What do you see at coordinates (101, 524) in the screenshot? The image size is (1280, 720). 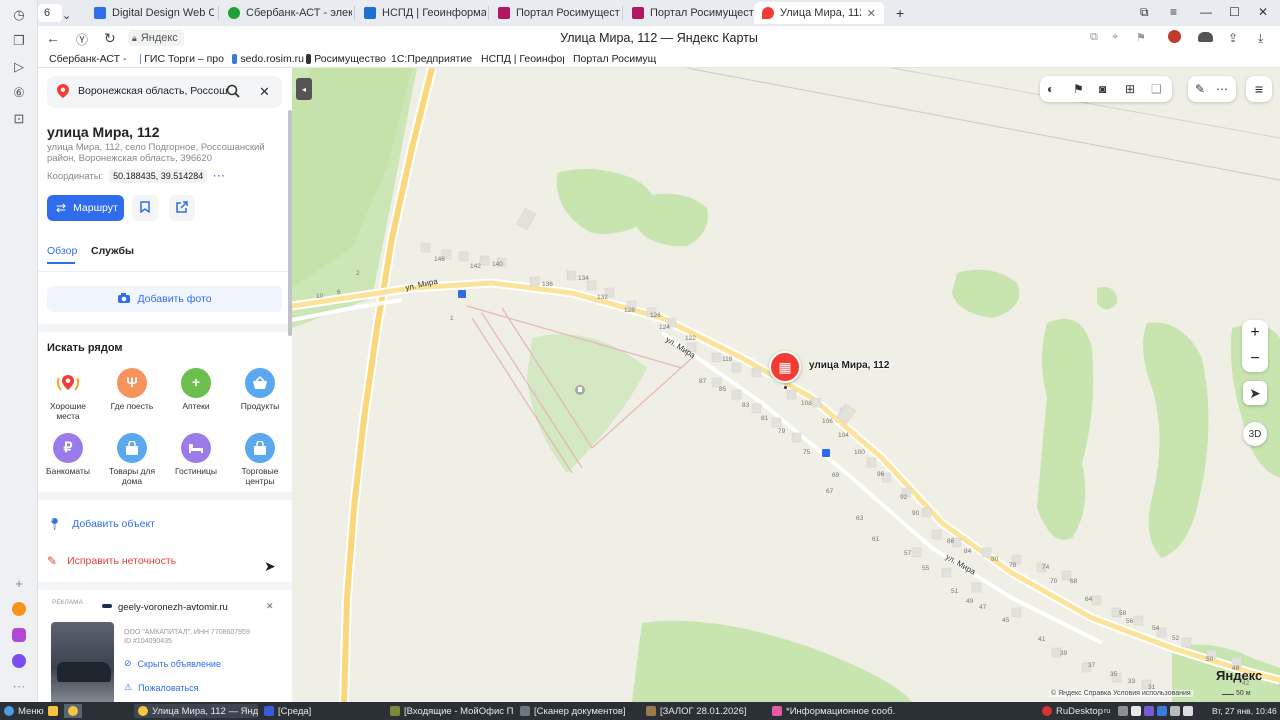 I see `add-object-link: 📍︎ Добавить объект` at bounding box center [101, 524].